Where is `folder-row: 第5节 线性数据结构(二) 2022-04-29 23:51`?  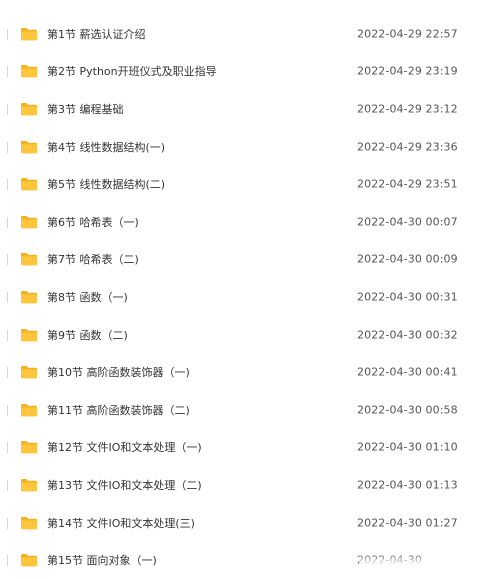 folder-row: 第5节 线性数据结构(二) 2022-04-29 23:51 is located at coordinates (249, 184).